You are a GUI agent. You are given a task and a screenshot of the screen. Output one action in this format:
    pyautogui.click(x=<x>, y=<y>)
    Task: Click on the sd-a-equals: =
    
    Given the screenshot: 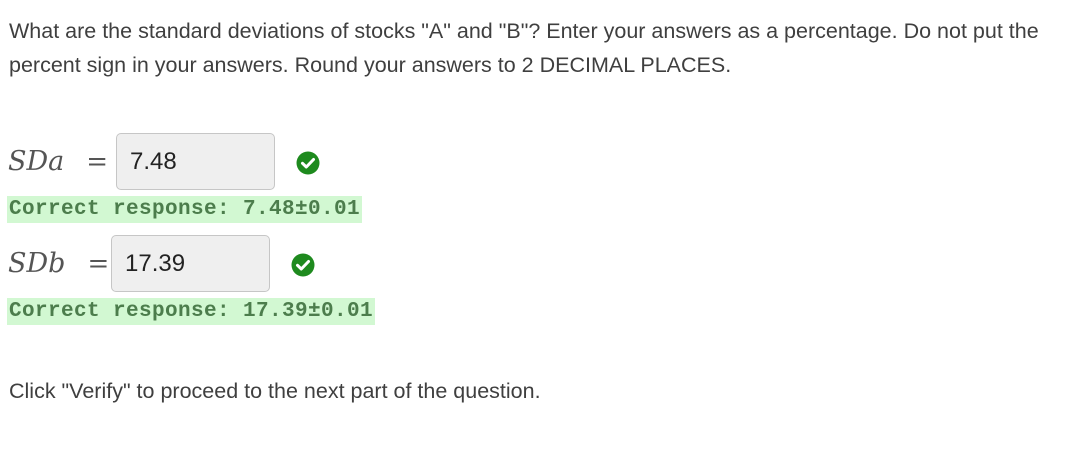 What is the action you would take?
    pyautogui.click(x=97, y=162)
    